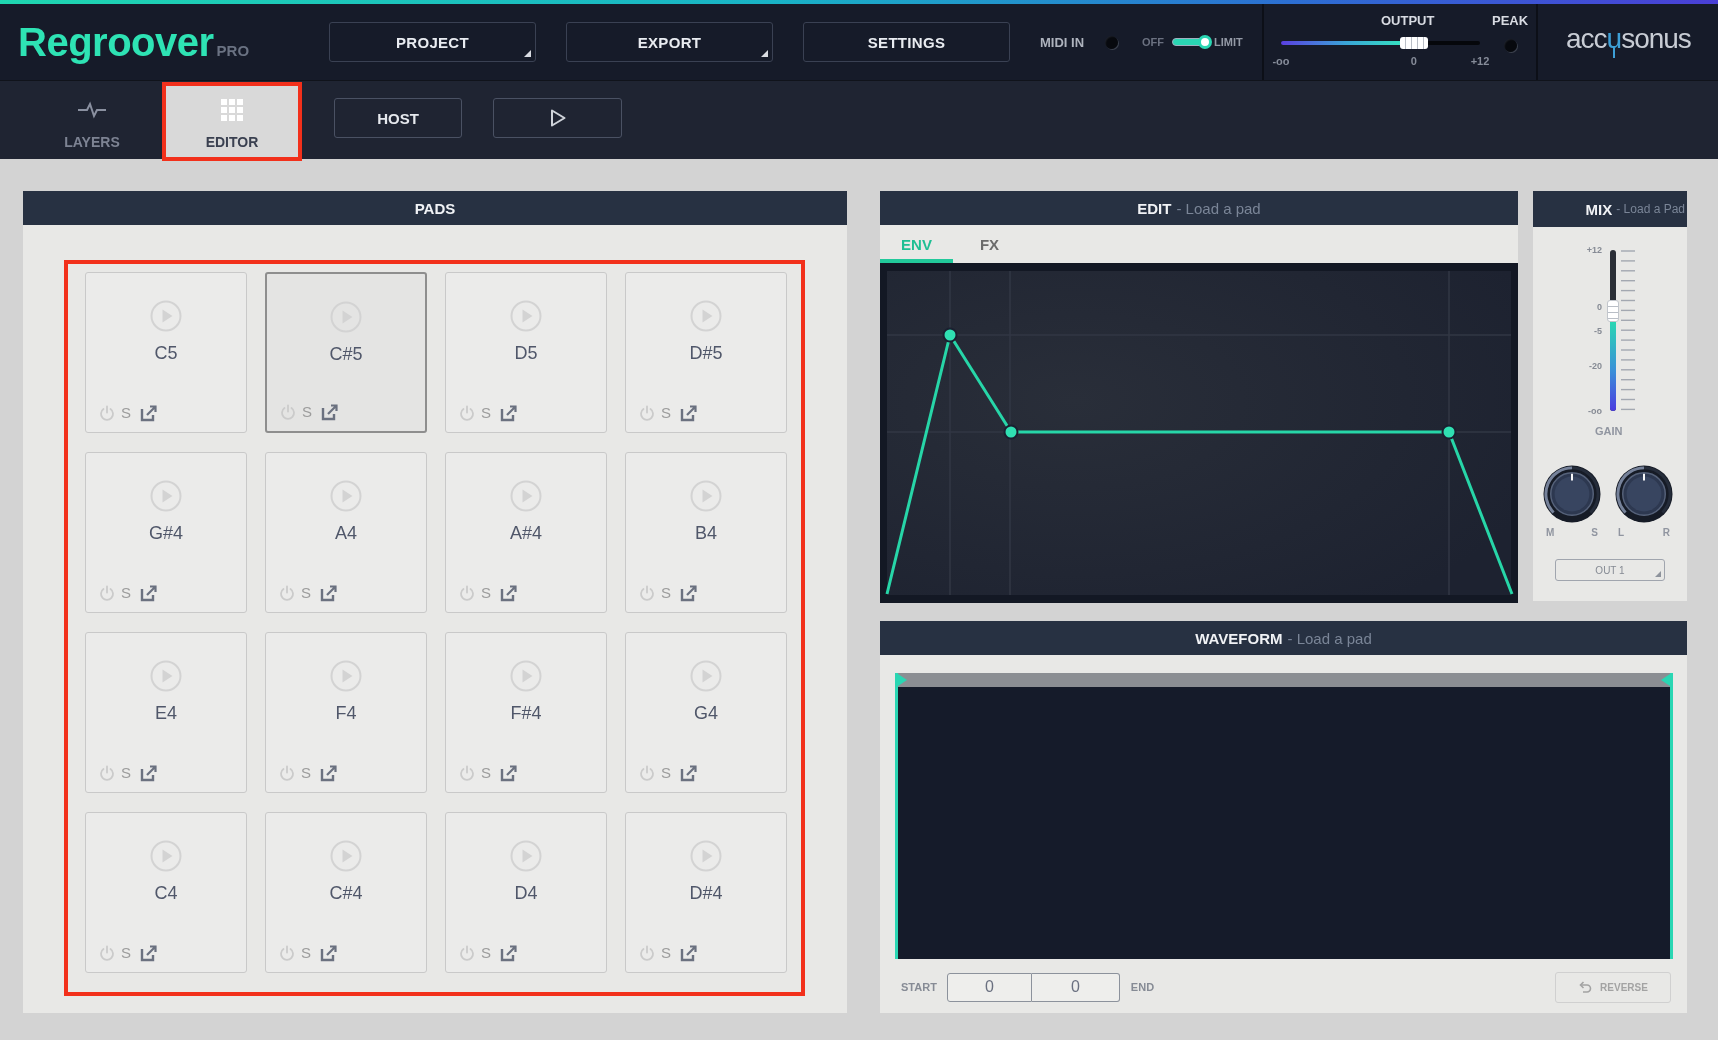 The width and height of the screenshot is (1718, 1040). I want to click on menu-button: SETTINGS, so click(906, 42).